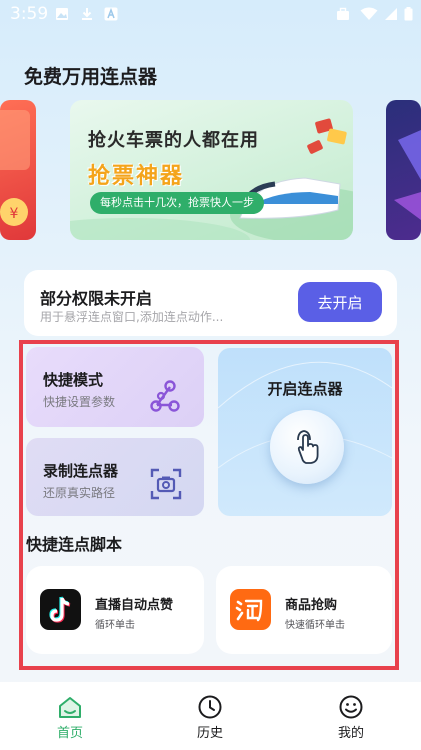  I want to click on nav-tab-history: 历史, so click(210, 716).